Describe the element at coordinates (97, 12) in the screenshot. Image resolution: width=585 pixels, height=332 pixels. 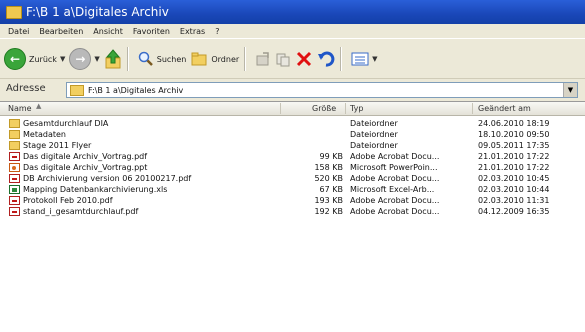
I see `window-title: F:\B 1 a\Digitales Archiv` at that location.